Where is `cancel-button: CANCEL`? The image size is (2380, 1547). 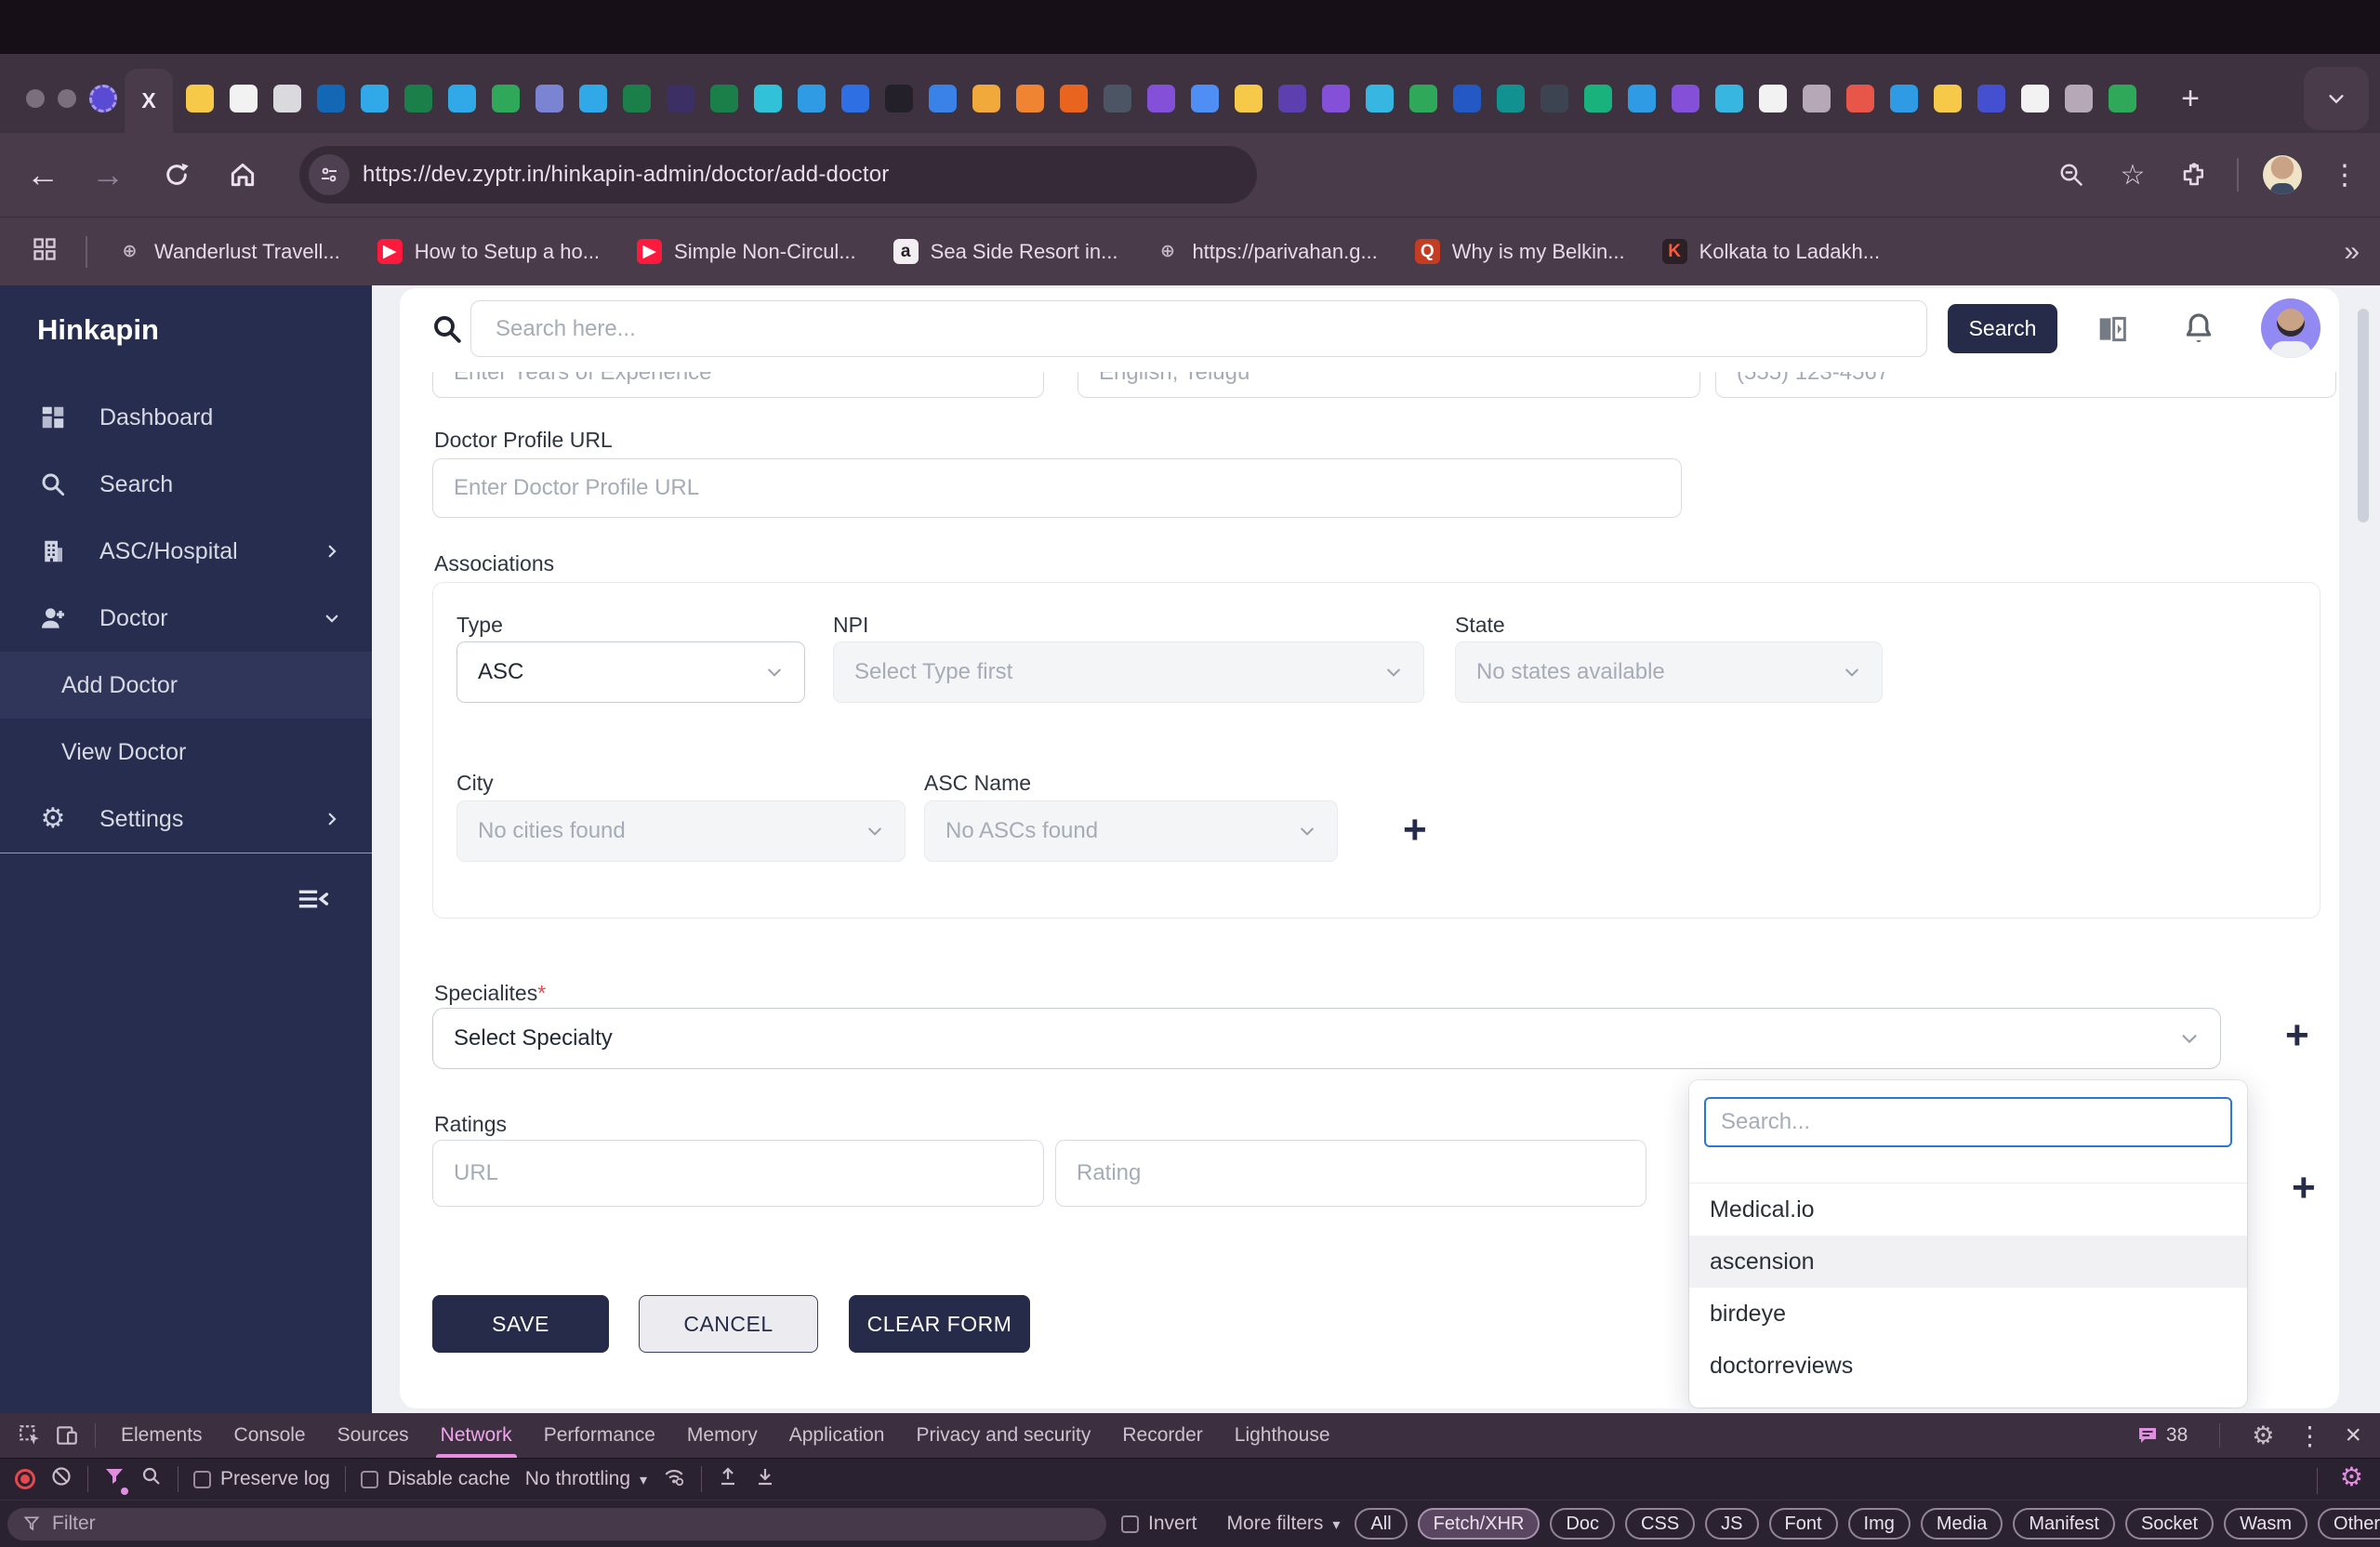
cancel-button: CANCEL is located at coordinates (728, 1324).